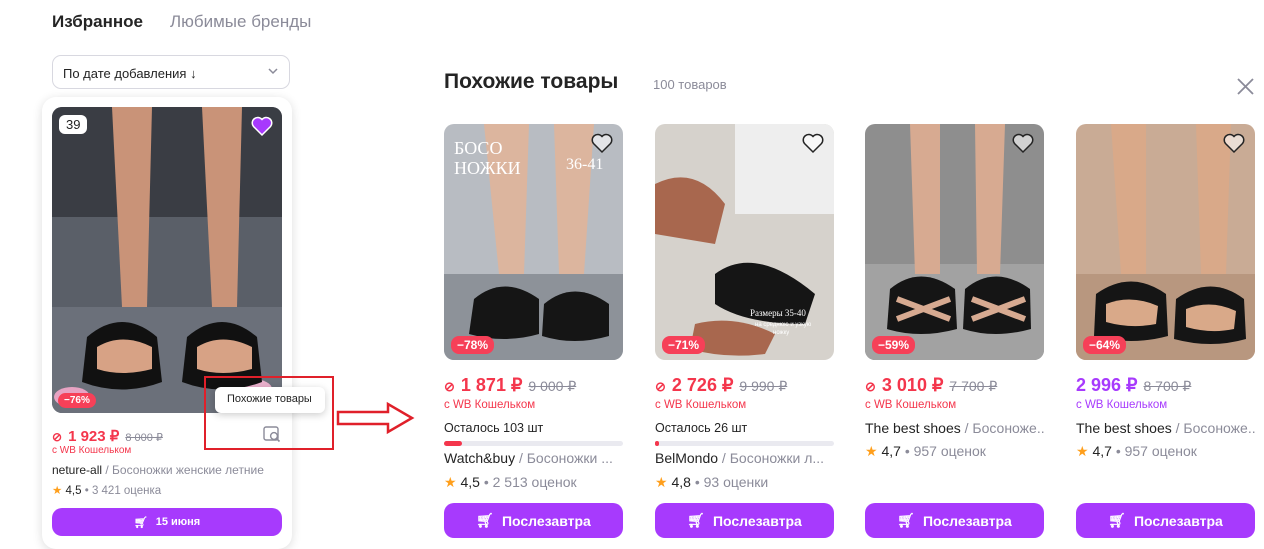 This screenshot has width=1264, height=549. What do you see at coordinates (781, 333) in the screenshot?
I see `overlay-text: ножку` at bounding box center [781, 333].